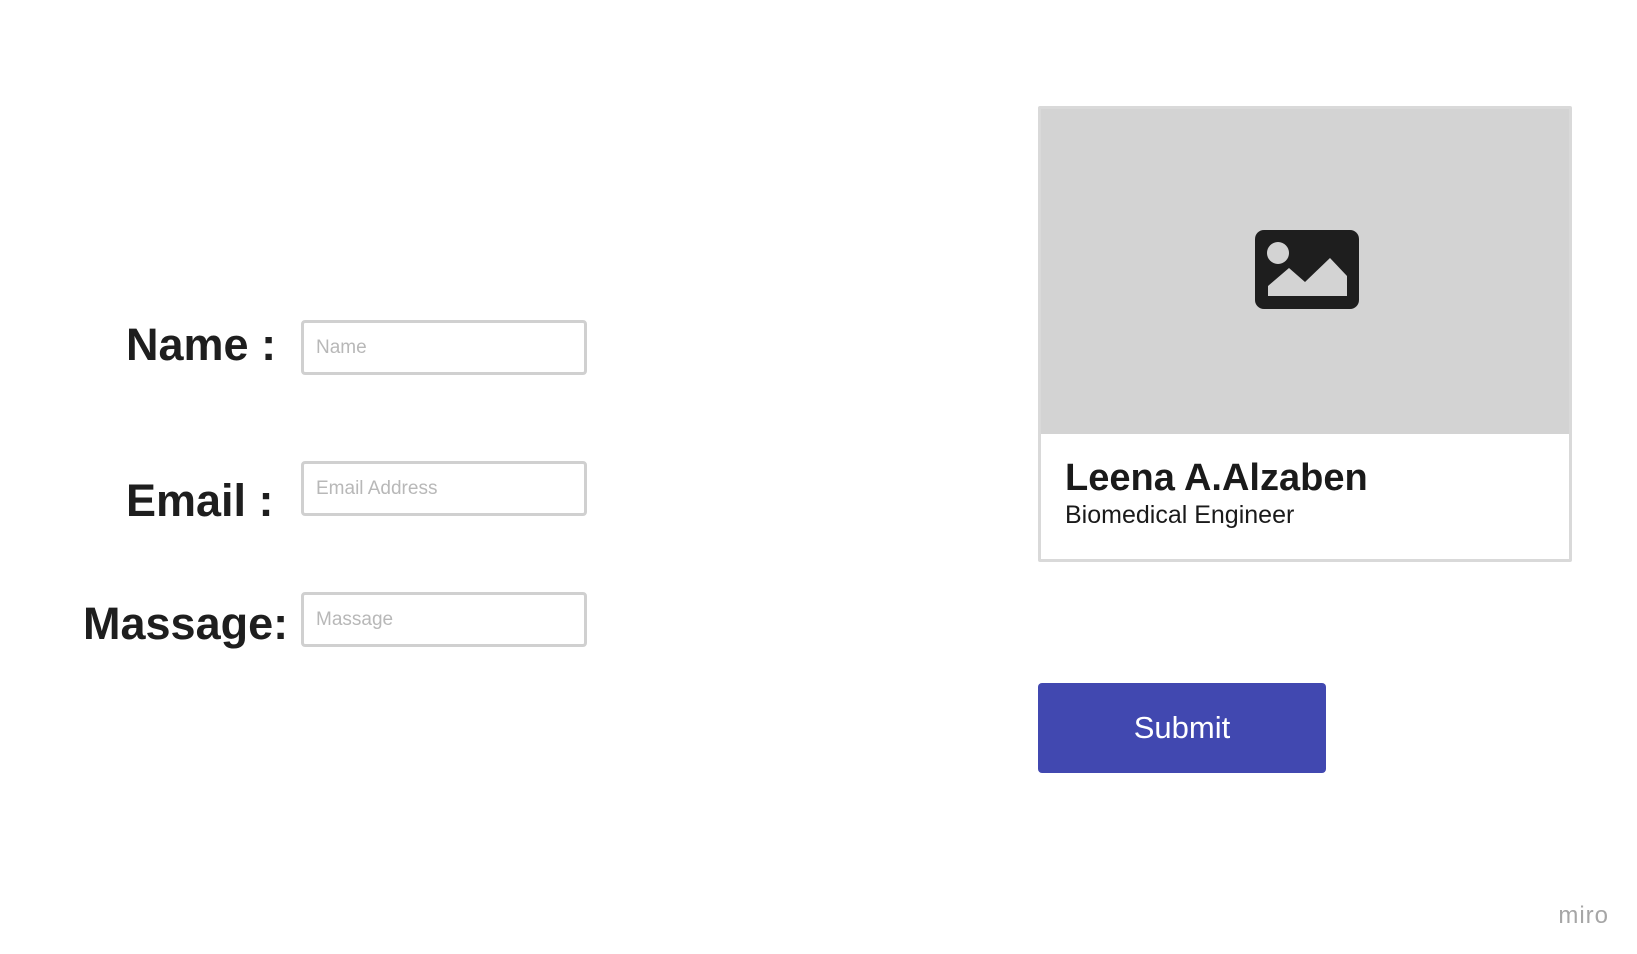 Image resolution: width=1637 pixels, height=954 pixels. What do you see at coordinates (444, 488) in the screenshot?
I see `email-input` at bounding box center [444, 488].